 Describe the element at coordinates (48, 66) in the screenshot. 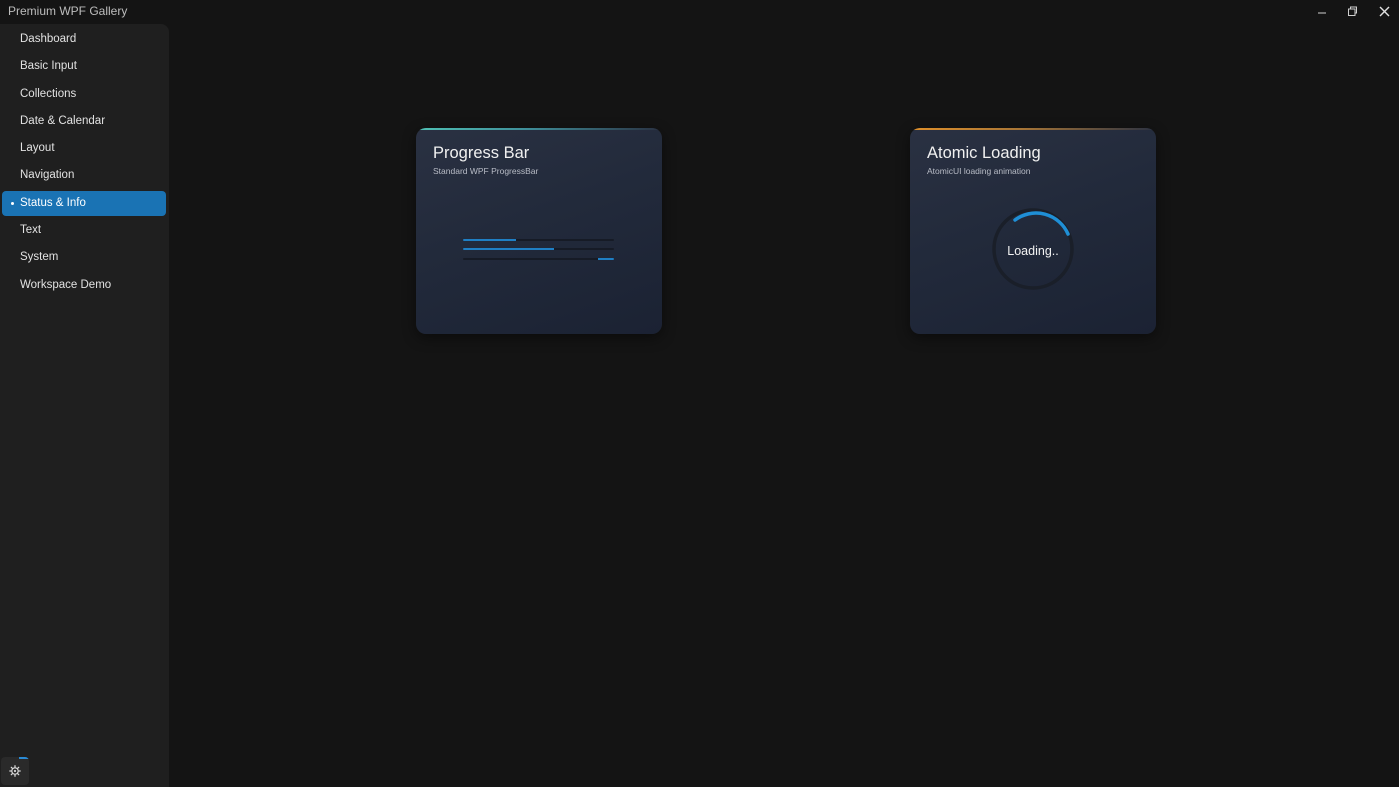

I see `sidebar-item-label: Basic Input` at that location.